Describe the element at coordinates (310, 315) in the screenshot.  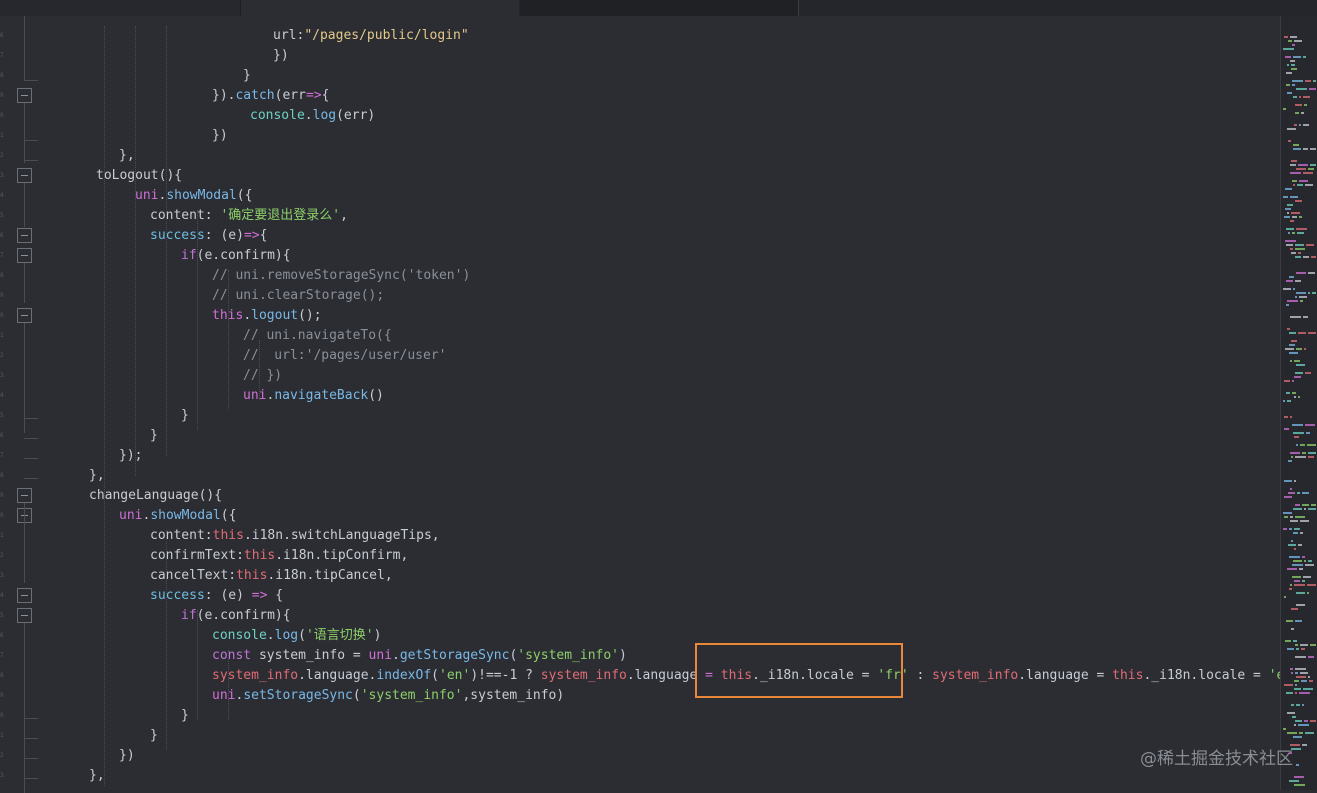
I see `code-token: ();` at that location.